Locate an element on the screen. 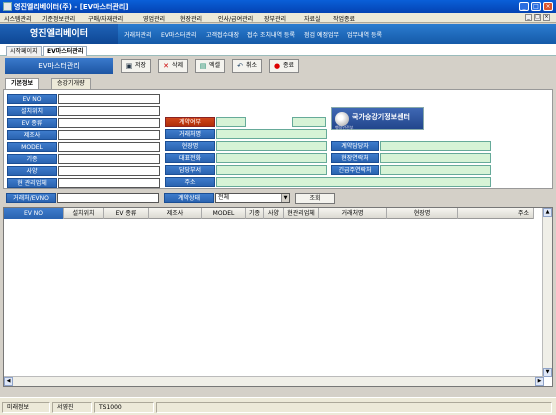 This screenshot has height=415, width=556. column-header: 제조사 is located at coordinates (175, 213).